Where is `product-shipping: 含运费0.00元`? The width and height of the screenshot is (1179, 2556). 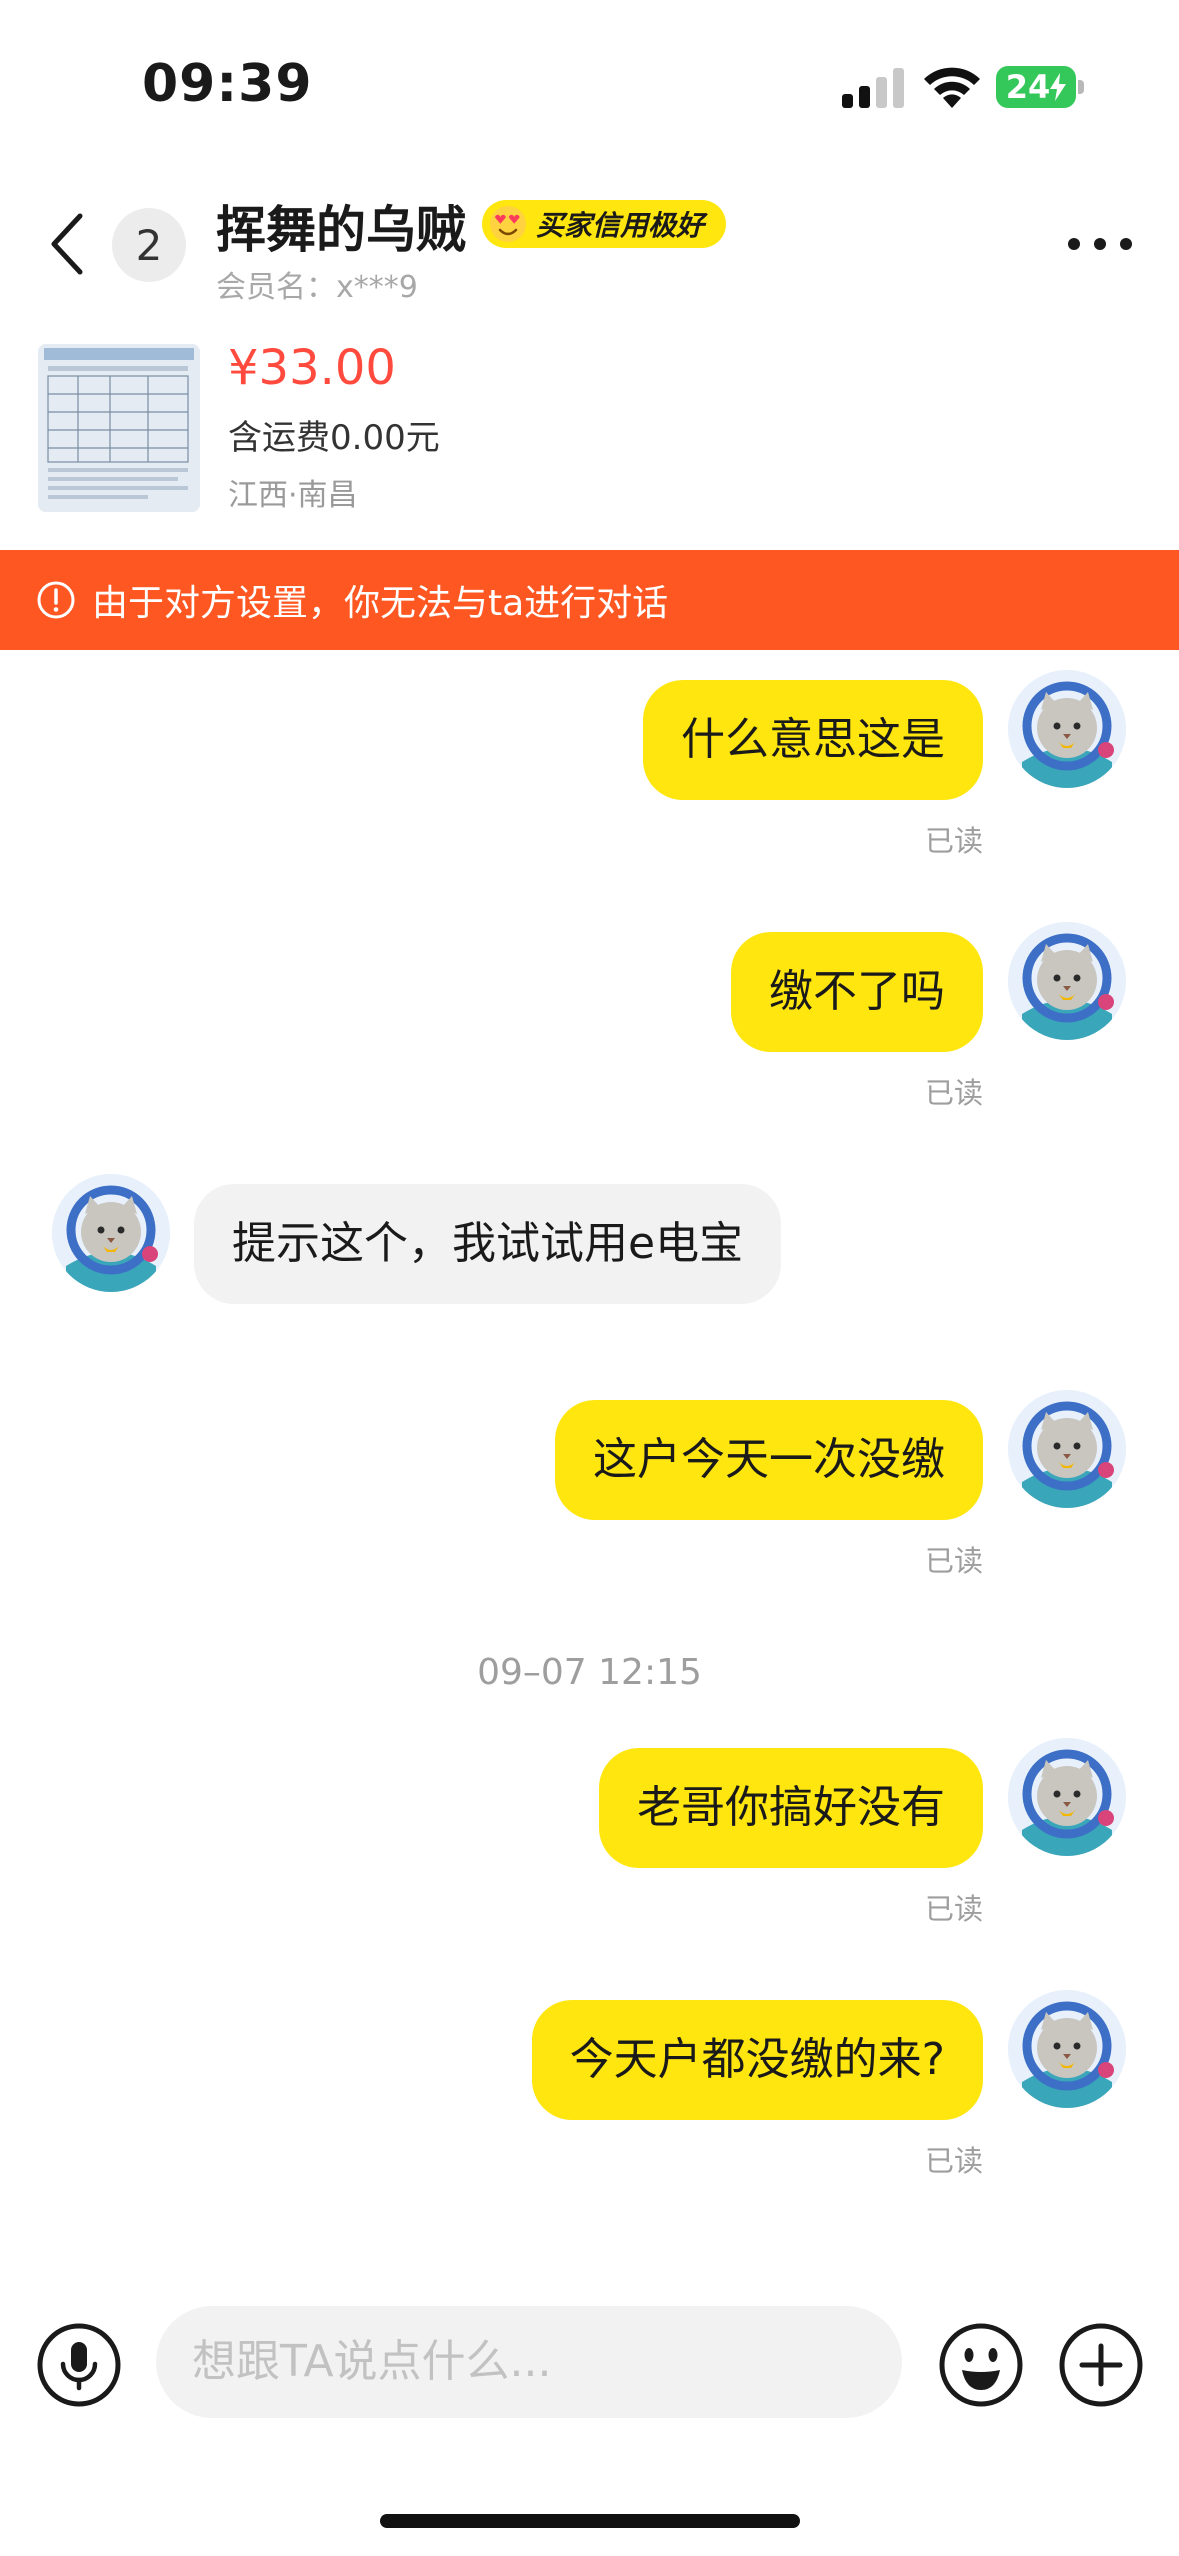
product-shipping: 含运费0.00元 is located at coordinates (334, 438).